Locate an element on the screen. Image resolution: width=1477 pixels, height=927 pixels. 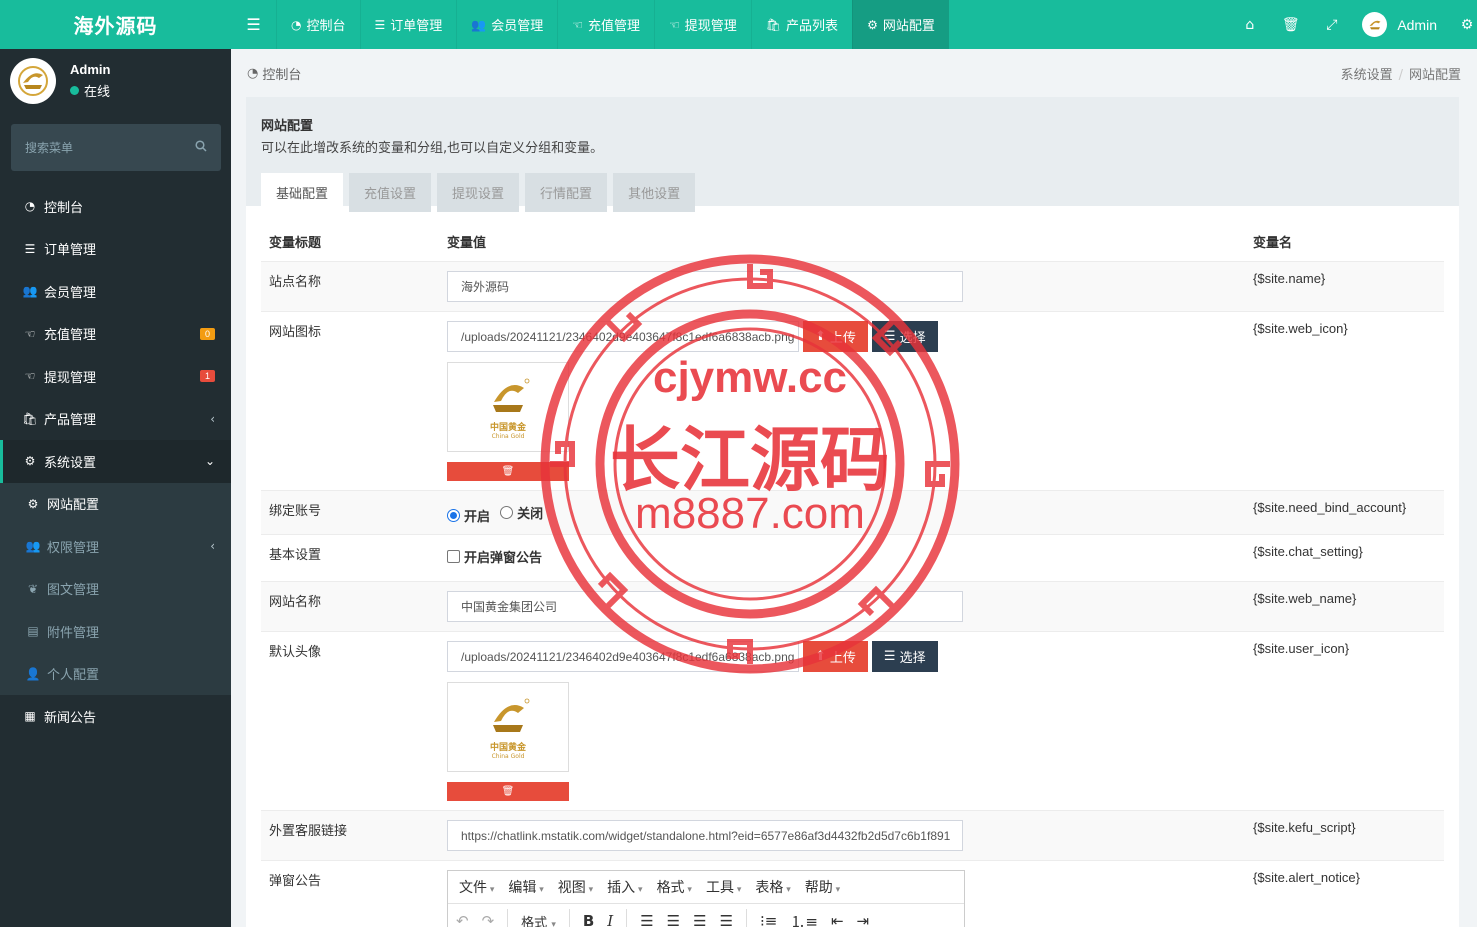
topnav-products: 🛍 产品列表 is located at coordinates (801, 24).